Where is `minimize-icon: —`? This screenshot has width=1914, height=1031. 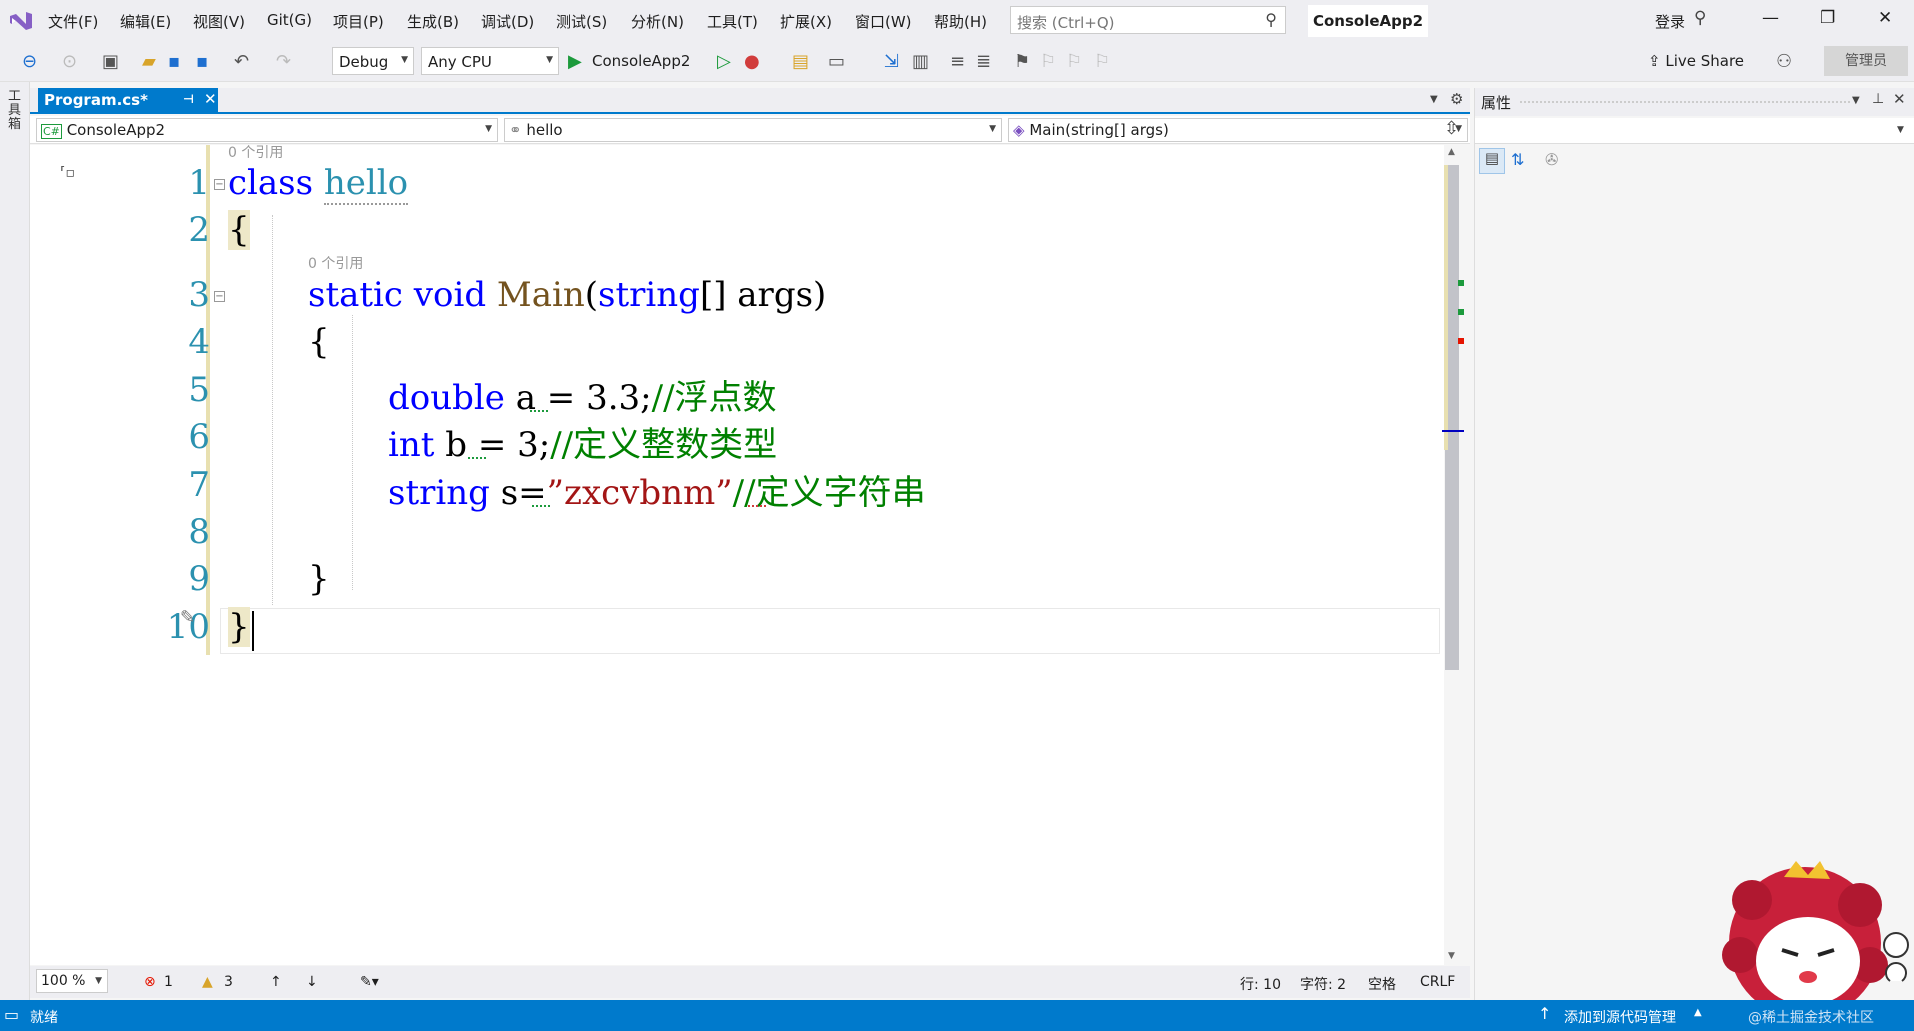
minimize-icon: — is located at coordinates (1770, 18).